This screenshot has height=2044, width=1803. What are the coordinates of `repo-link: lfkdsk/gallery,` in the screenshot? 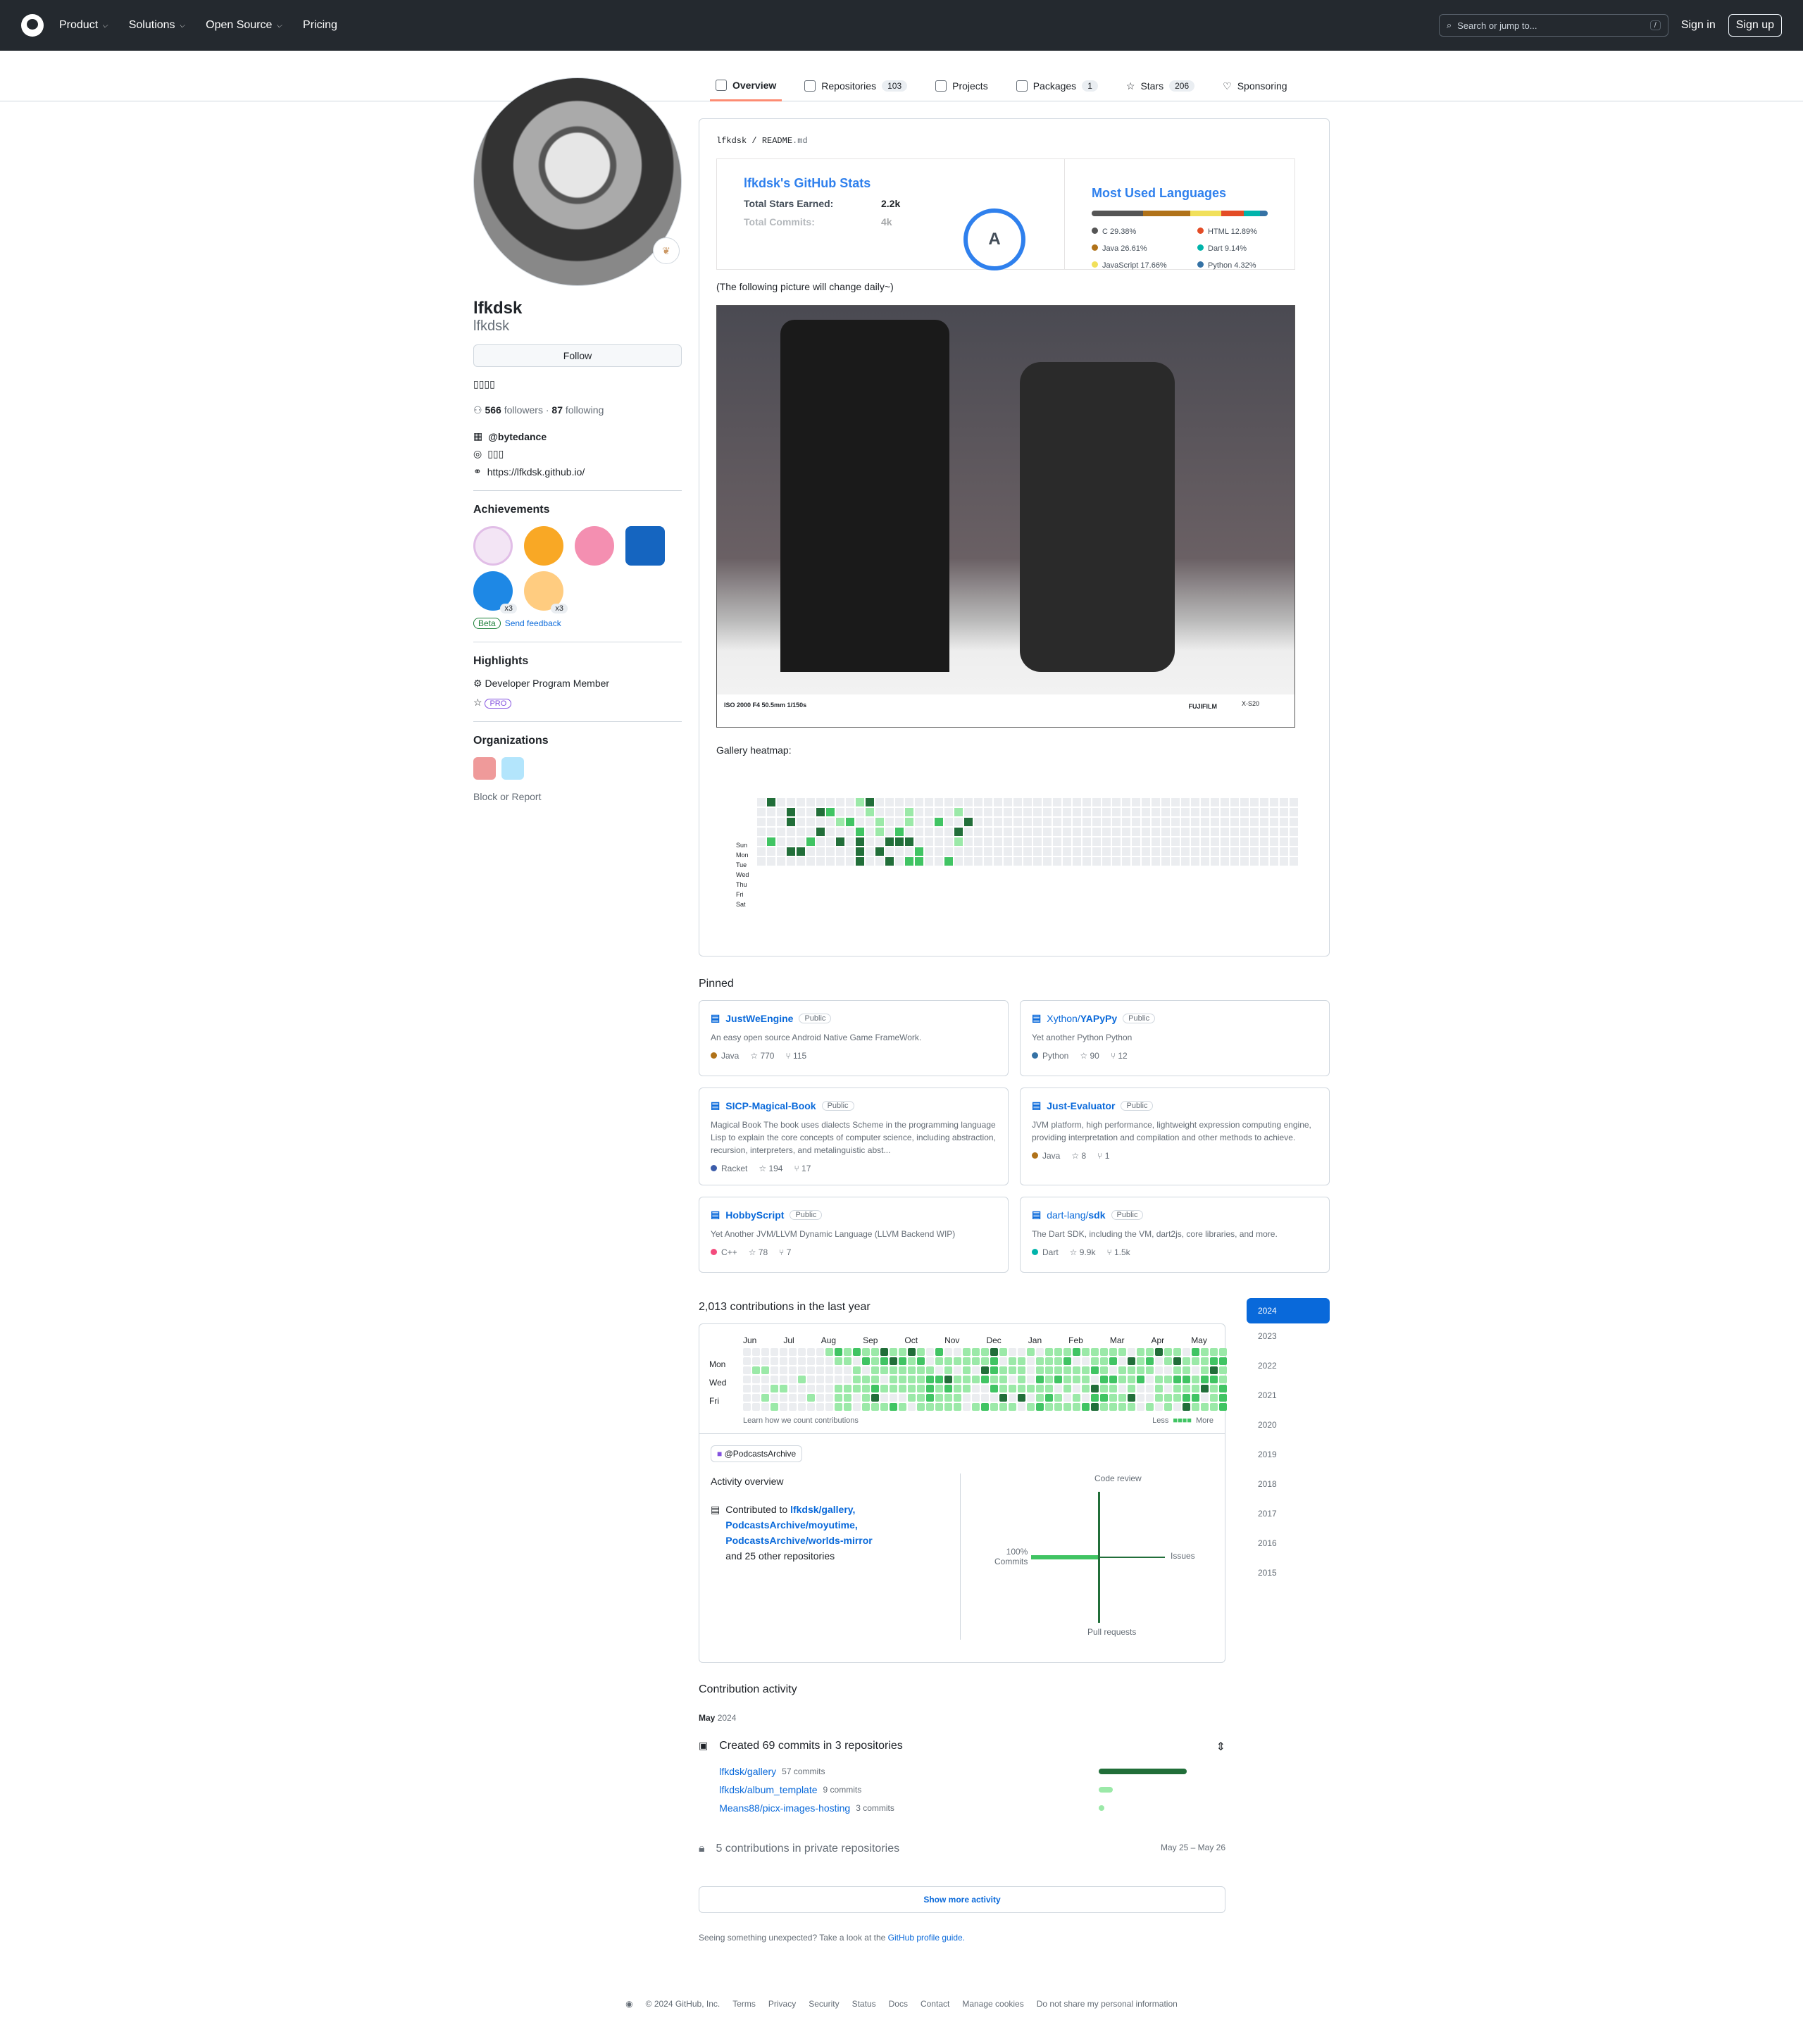 It's located at (823, 1510).